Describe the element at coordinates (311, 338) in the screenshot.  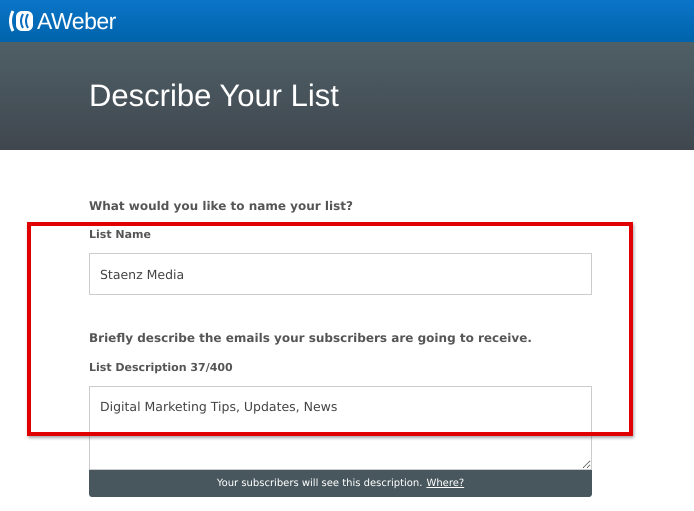
I see `description-question: Briefly describe the emails your subscribers are going to receive.` at that location.